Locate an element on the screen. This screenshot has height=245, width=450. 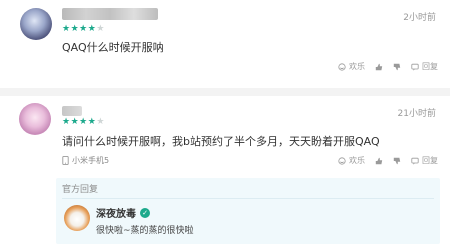
device-info: 小米手机5 is located at coordinates (85, 160).